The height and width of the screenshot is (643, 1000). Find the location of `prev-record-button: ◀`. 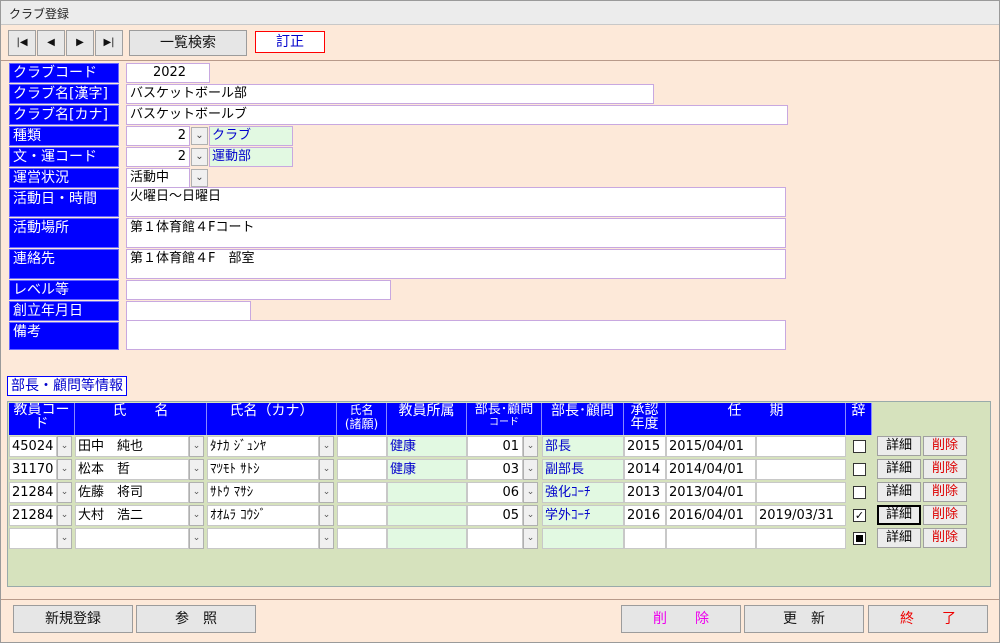

prev-record-button: ◀ is located at coordinates (51, 43).